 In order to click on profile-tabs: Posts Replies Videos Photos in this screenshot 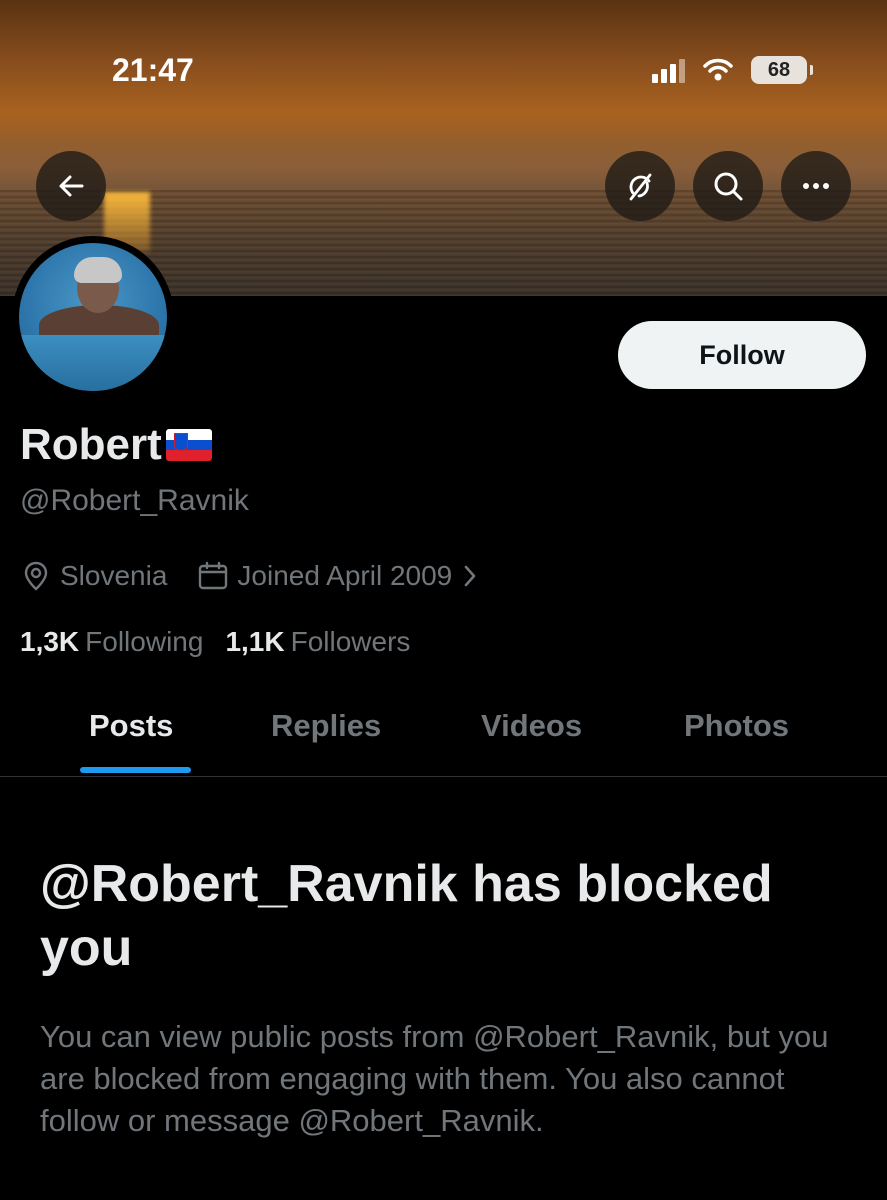, I will do `click(443, 733)`.